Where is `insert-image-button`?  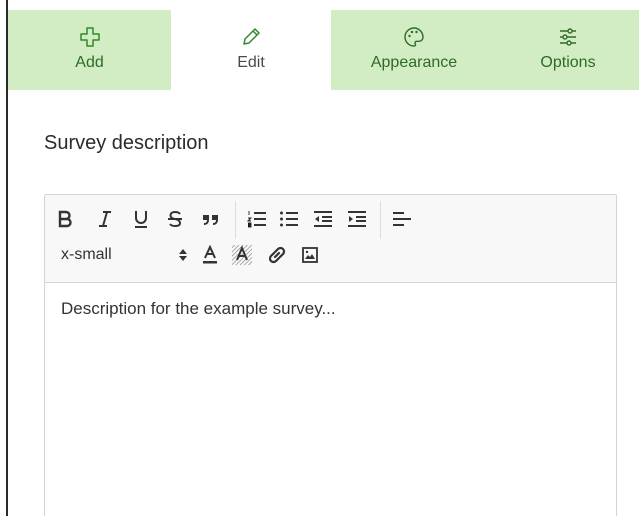 insert-image-button is located at coordinates (310, 255).